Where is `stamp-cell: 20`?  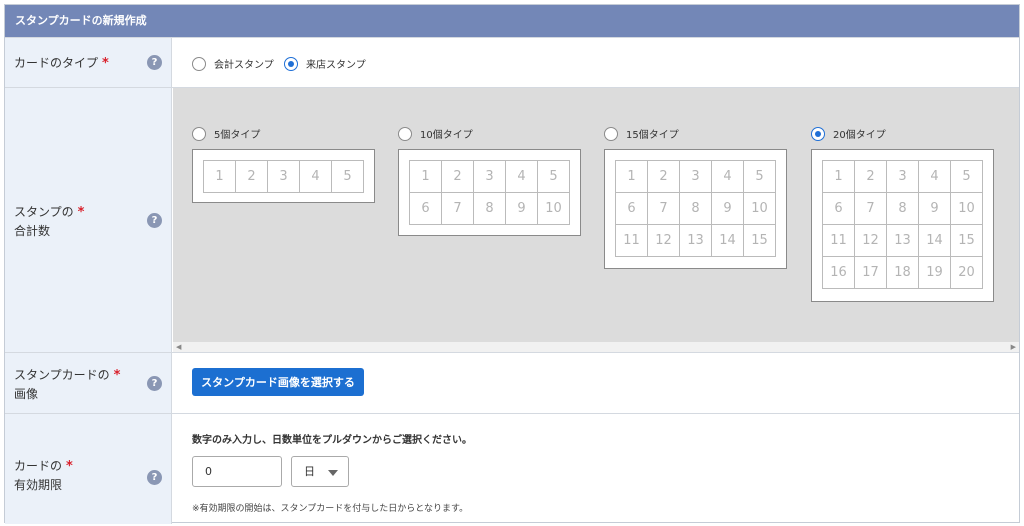
stamp-cell: 20 is located at coordinates (967, 273).